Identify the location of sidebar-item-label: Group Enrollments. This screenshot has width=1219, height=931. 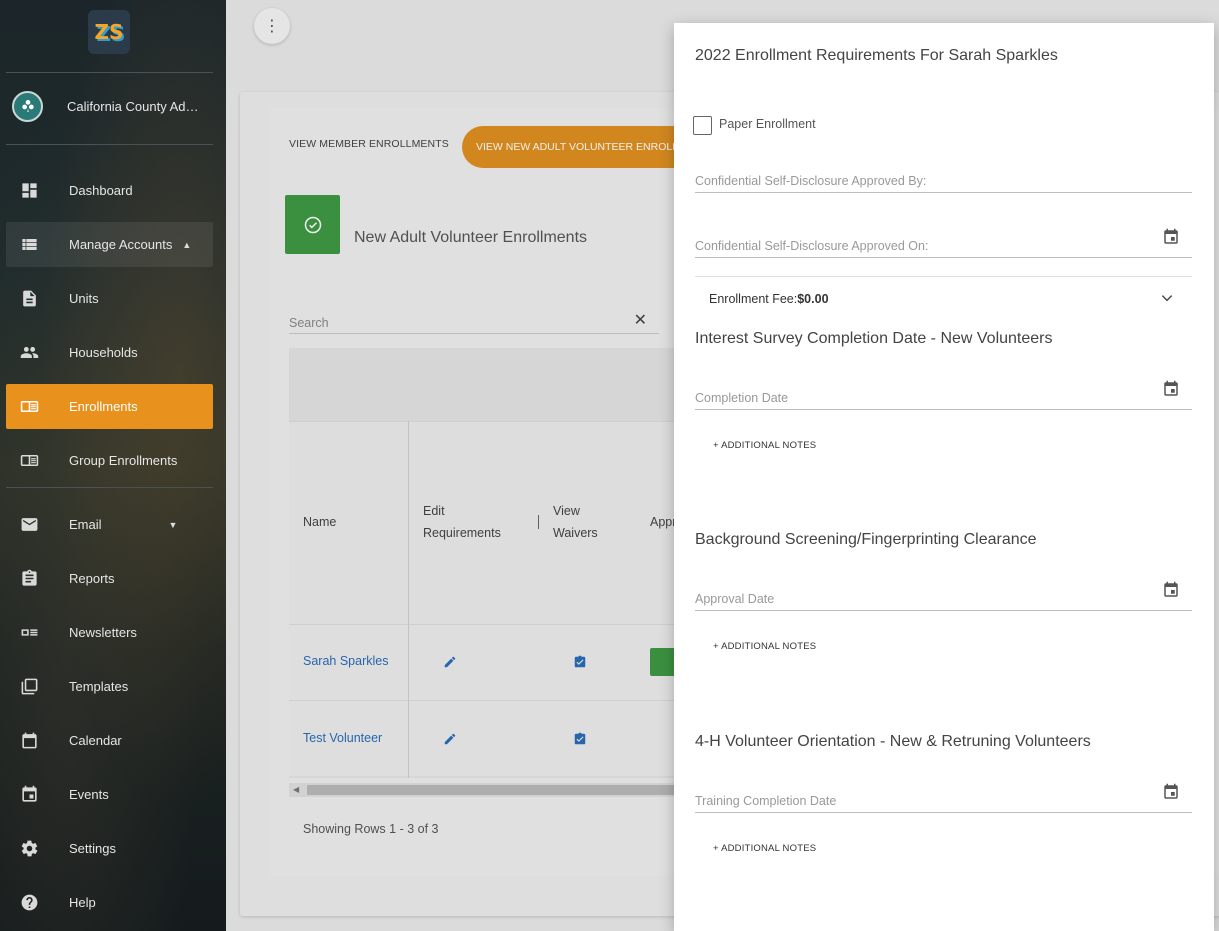
(123, 460).